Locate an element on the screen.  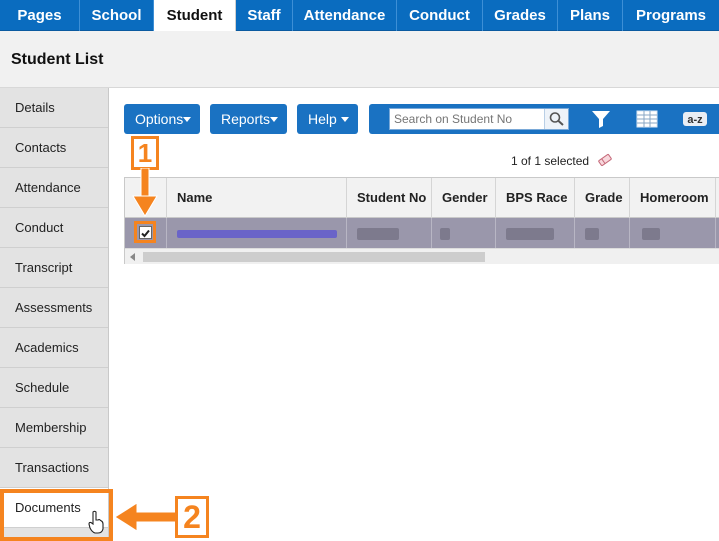
checkbox-highlight is located at coordinates (145, 232).